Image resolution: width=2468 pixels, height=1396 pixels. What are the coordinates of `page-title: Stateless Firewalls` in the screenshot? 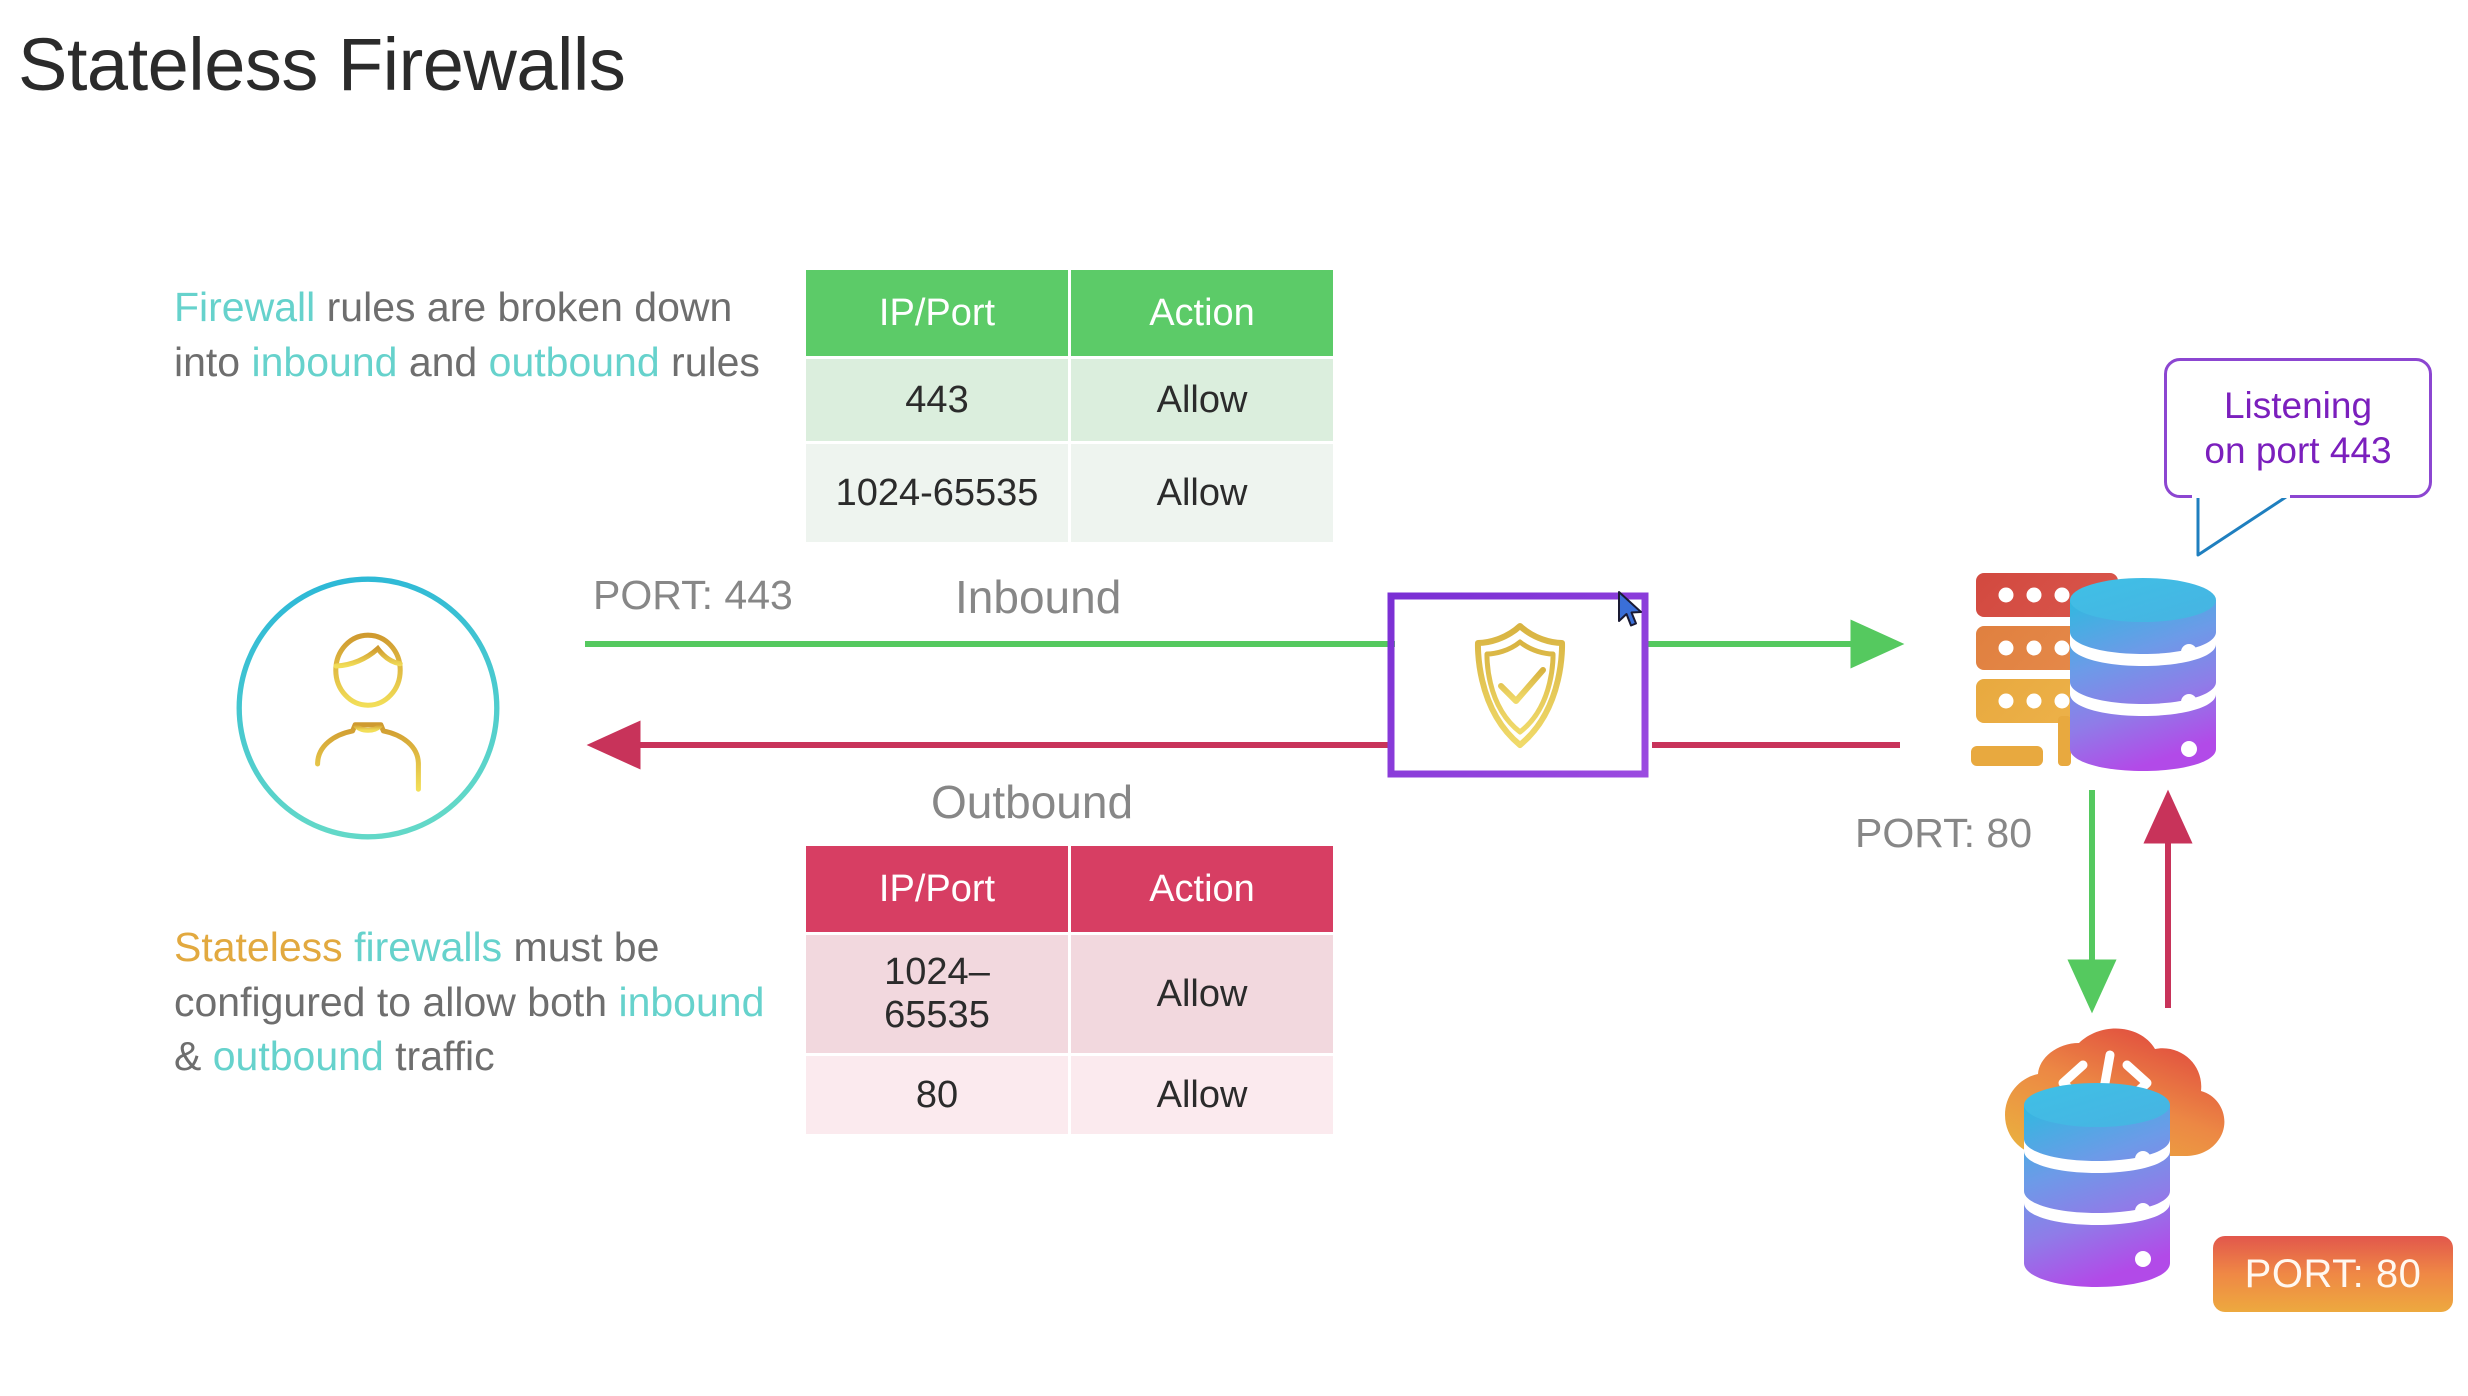 It's located at (322, 64).